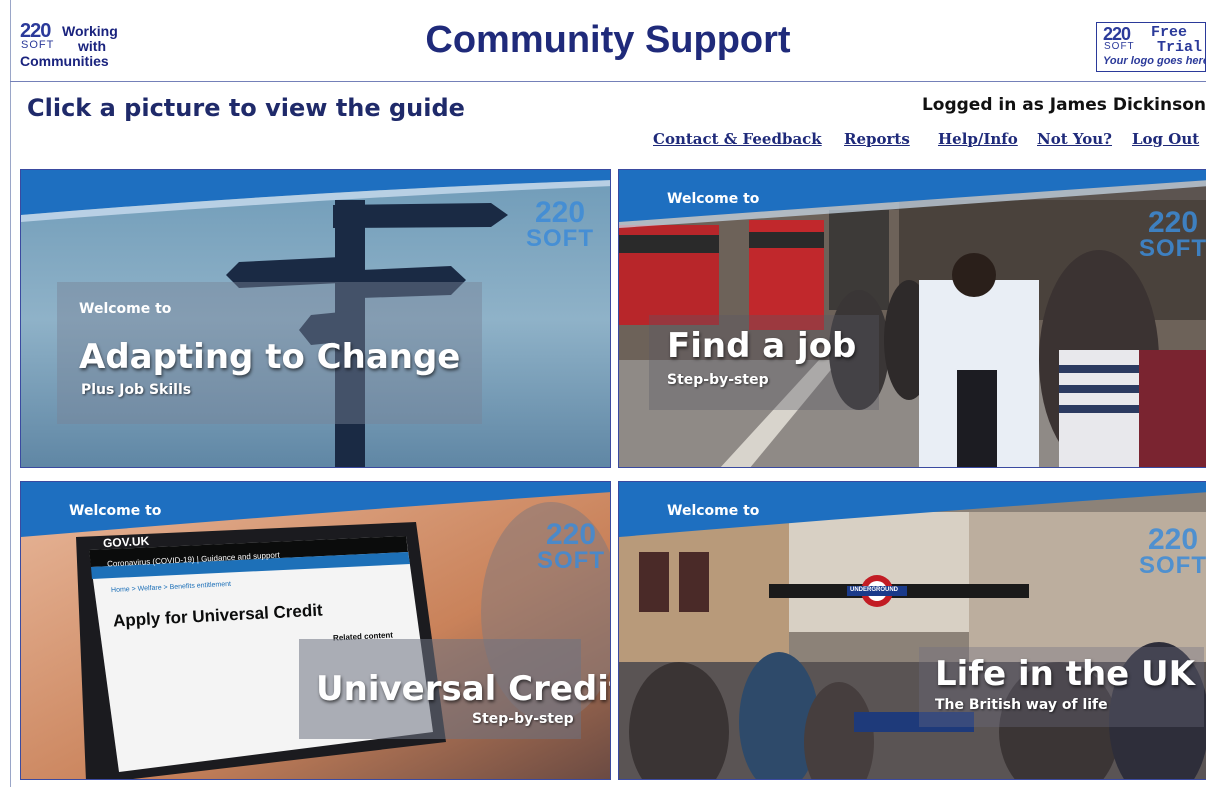  Describe the element at coordinates (246, 108) in the screenshot. I see `instruction-text: Click a picture to view the guide` at that location.